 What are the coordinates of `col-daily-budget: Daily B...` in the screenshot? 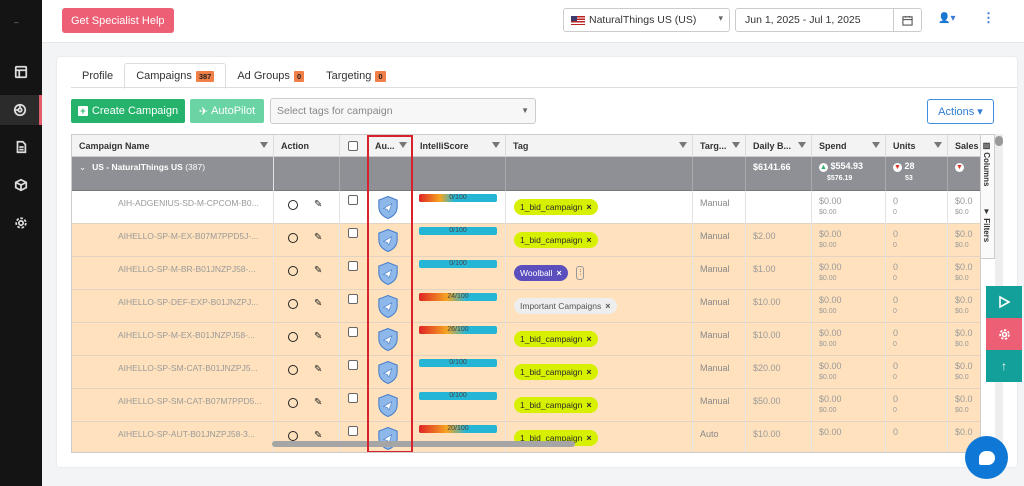 It's located at (779, 146).